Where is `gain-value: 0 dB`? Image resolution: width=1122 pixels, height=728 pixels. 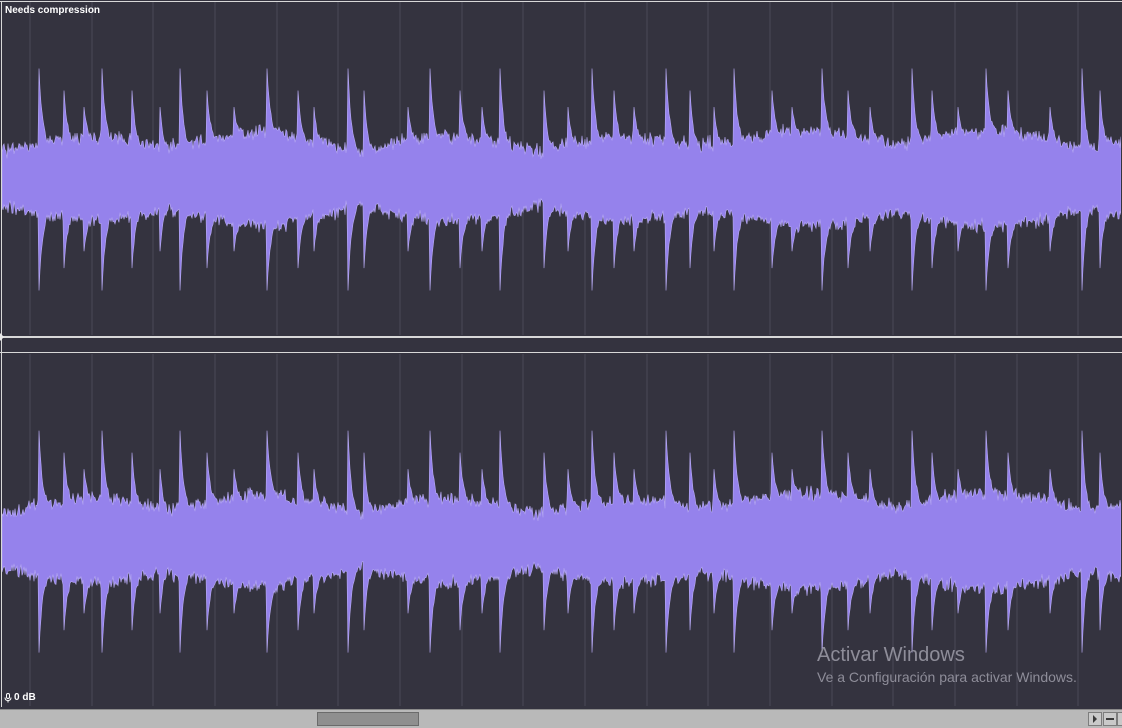
gain-value: 0 dB is located at coordinates (25, 697).